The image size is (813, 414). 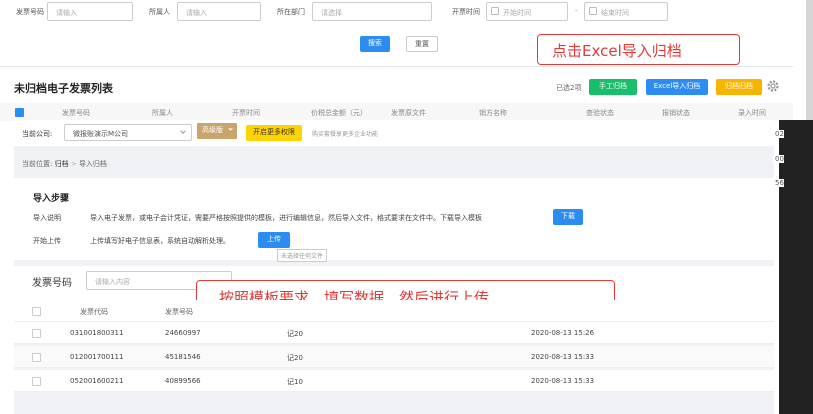 I want to click on import-table-header, so click(x=394, y=311).